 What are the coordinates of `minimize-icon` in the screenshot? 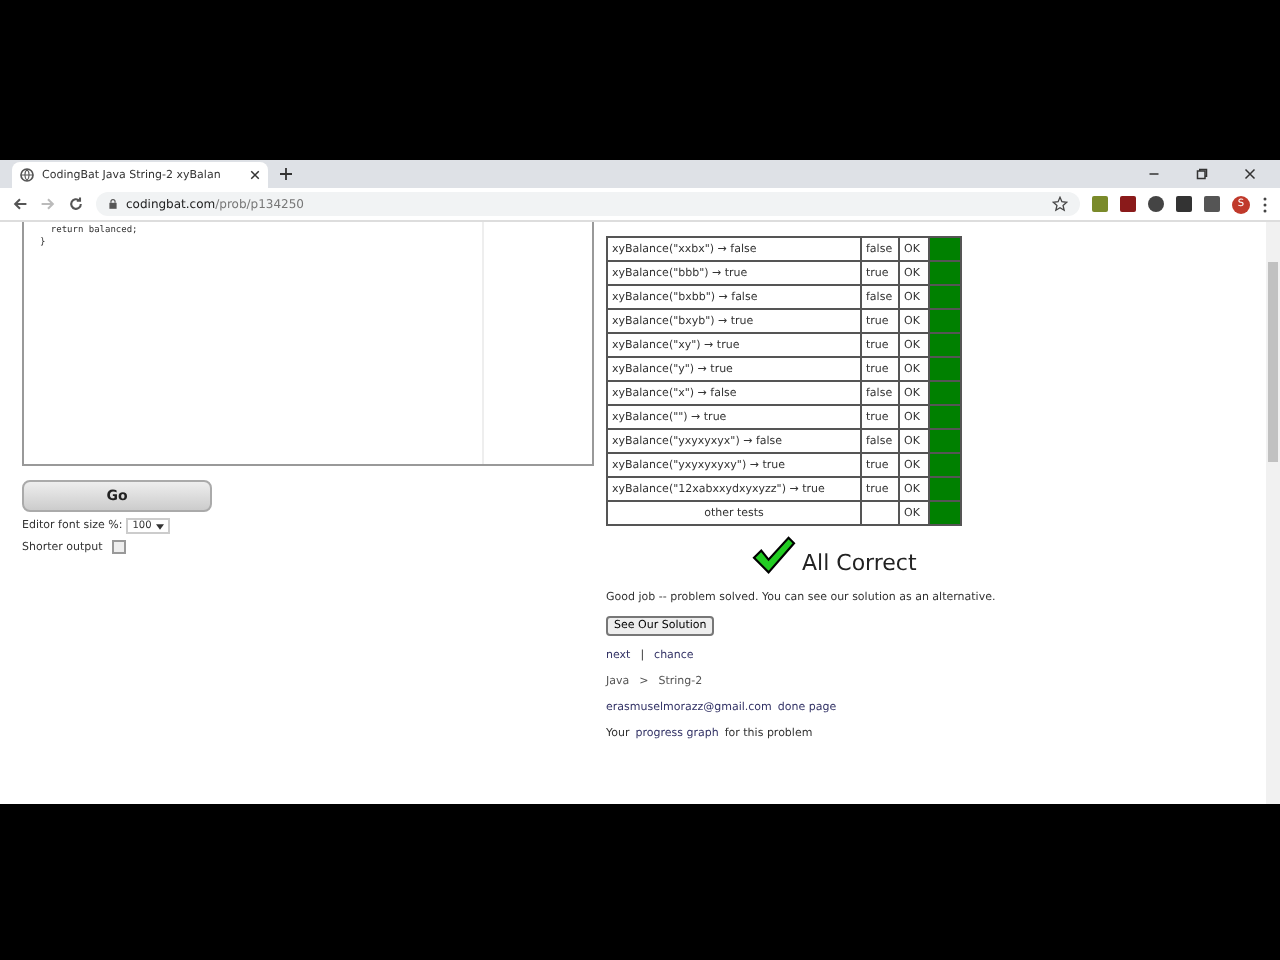 It's located at (1154, 174).